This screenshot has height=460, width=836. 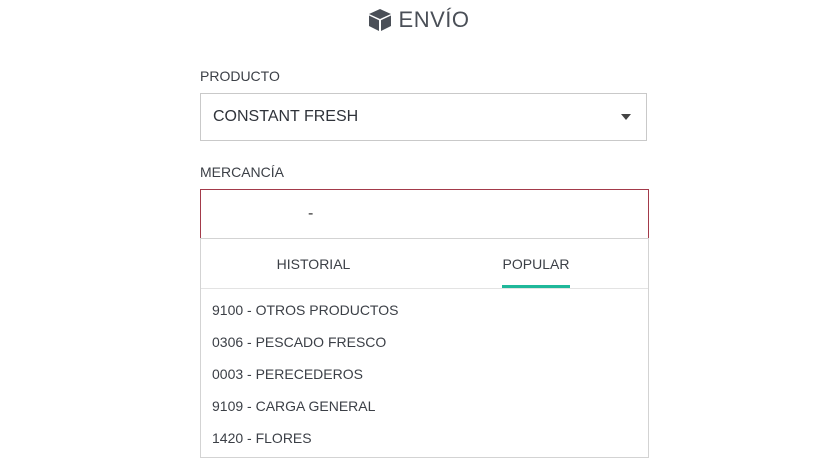 I want to click on active-tab-indicator, so click(x=536, y=286).